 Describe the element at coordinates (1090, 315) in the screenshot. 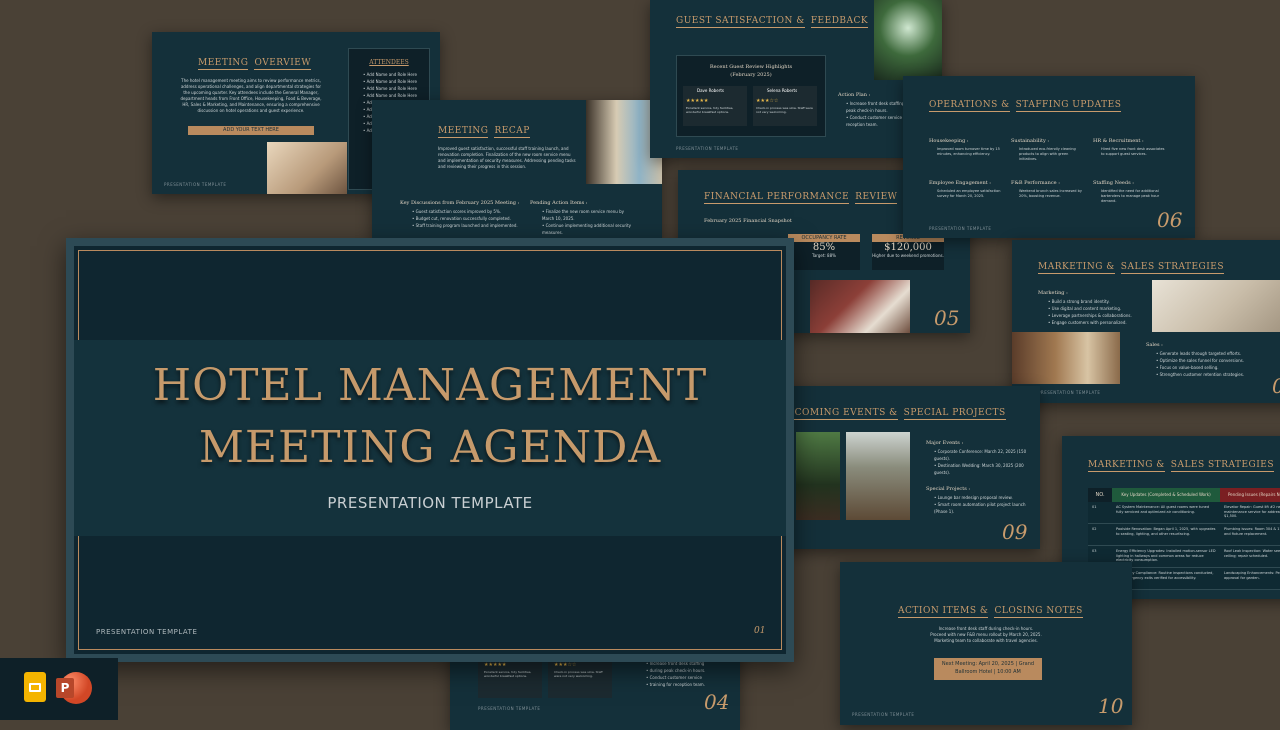

I see `list-item: Leverage partnerships & collaborations.` at that location.